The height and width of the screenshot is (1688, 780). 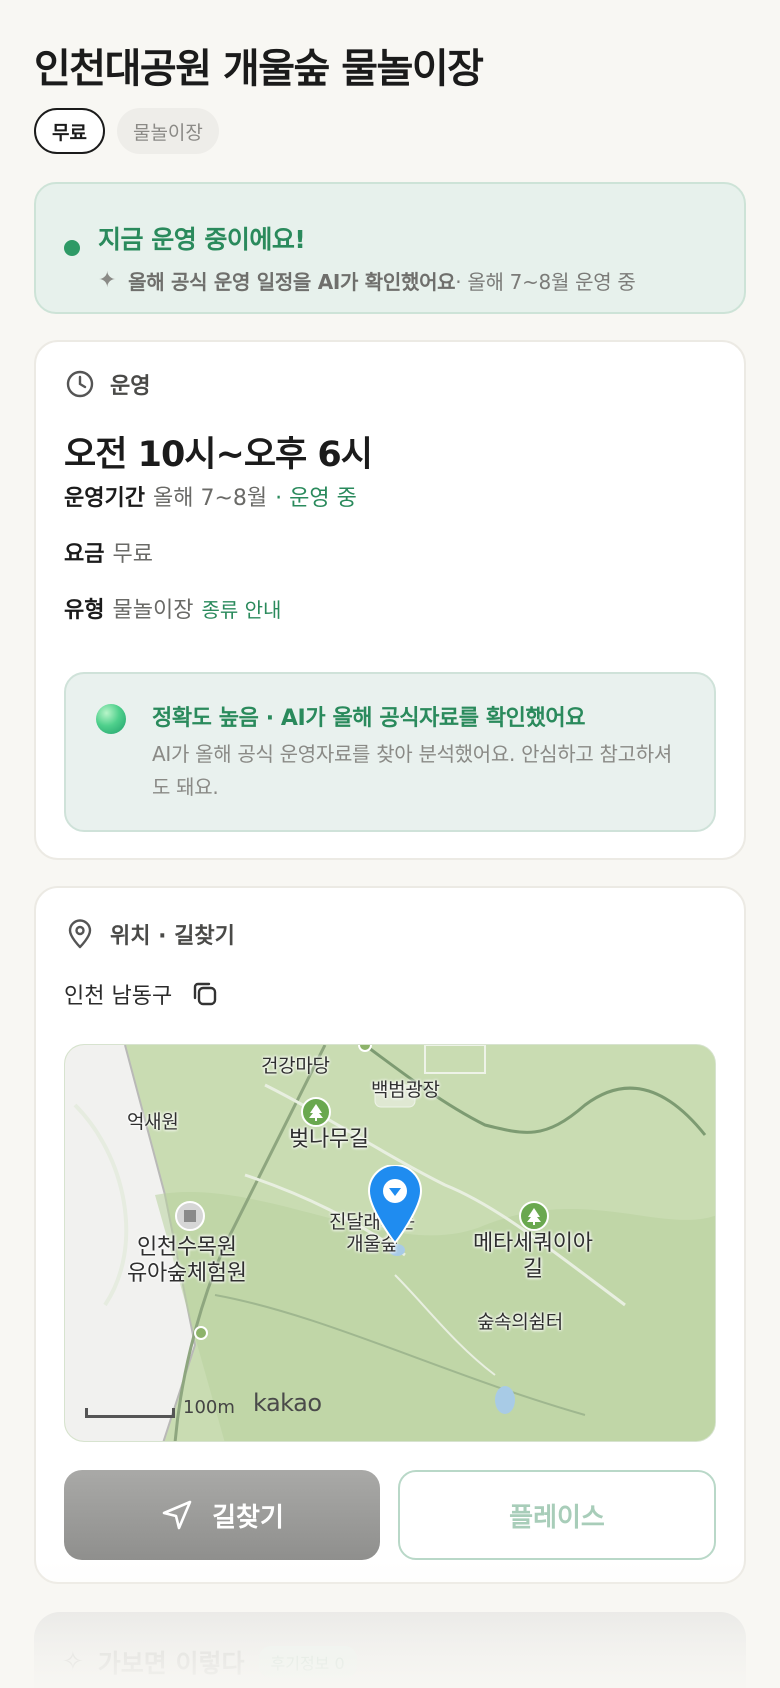 I want to click on fee-key: 요금, so click(x=84, y=554).